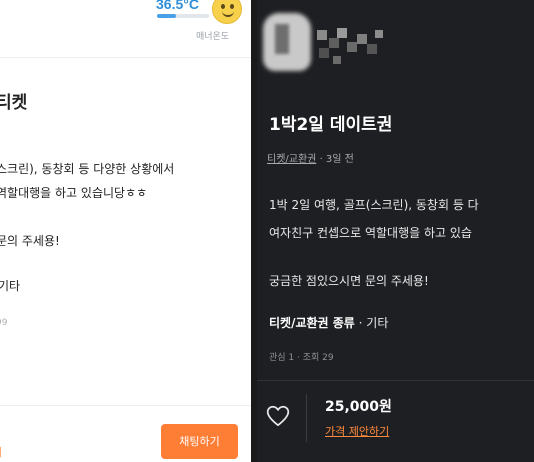 The image size is (534, 462). Describe the element at coordinates (1, 452) in the screenshot. I see `price-propose-link: 기` at that location.